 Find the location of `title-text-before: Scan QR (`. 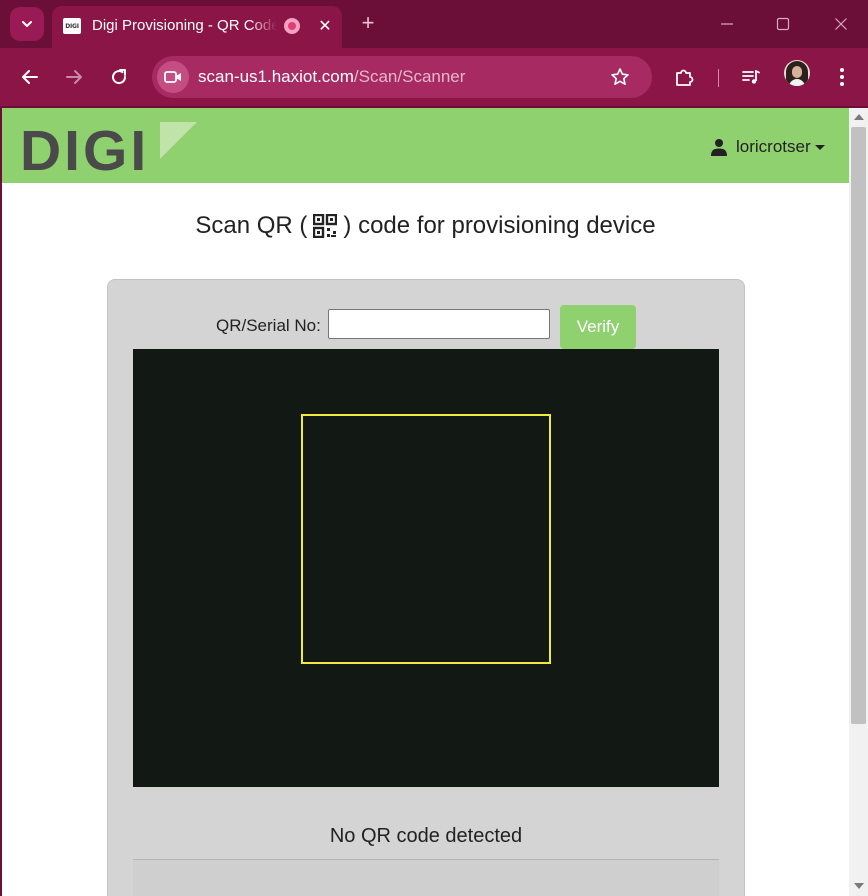

title-text-before: Scan QR ( is located at coordinates (251, 225).